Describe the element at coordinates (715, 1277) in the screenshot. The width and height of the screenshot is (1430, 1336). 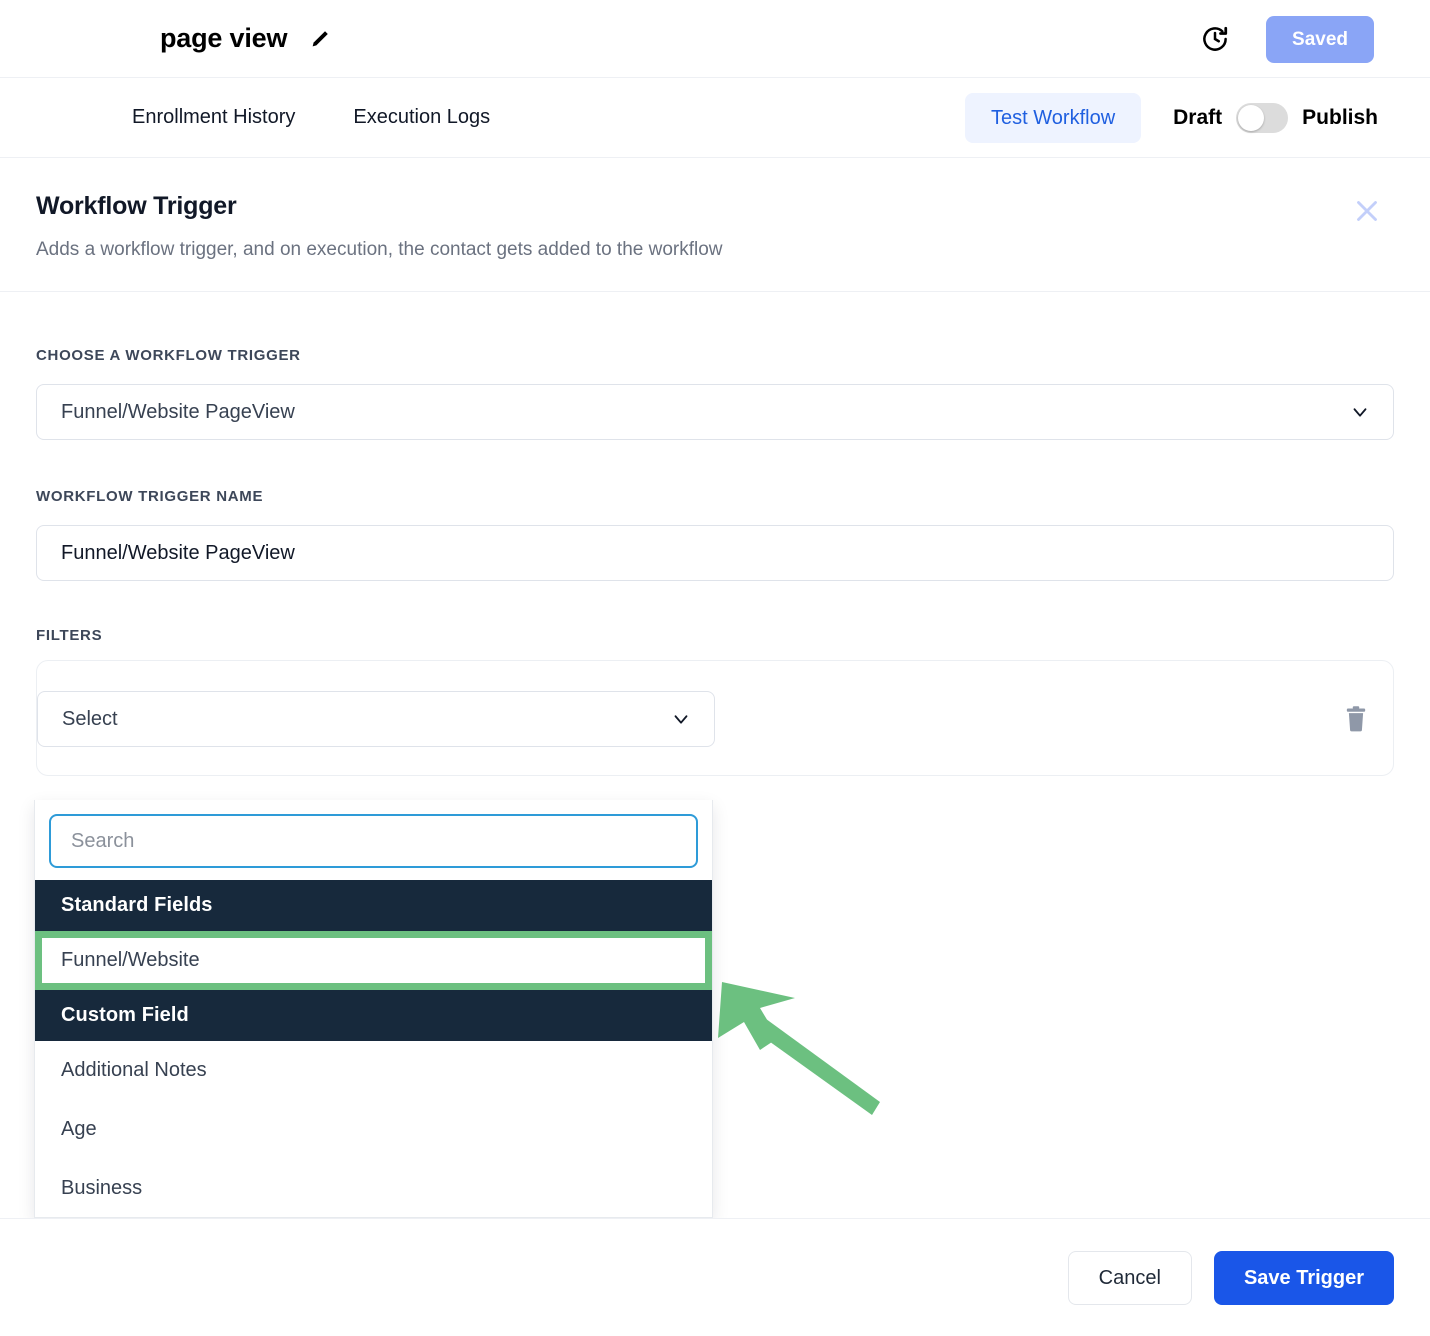
I see `panel-footer: Cancel Save Trigger` at that location.